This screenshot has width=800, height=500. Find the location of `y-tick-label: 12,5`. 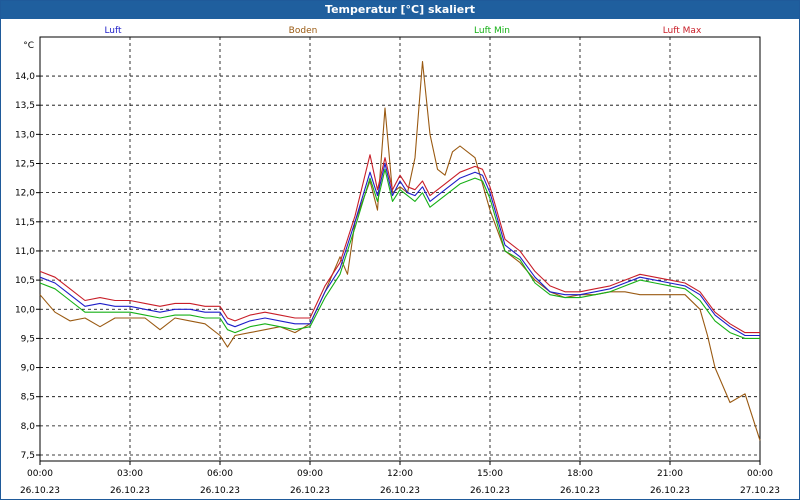

y-tick-label: 12,5 is located at coordinates (25, 165).